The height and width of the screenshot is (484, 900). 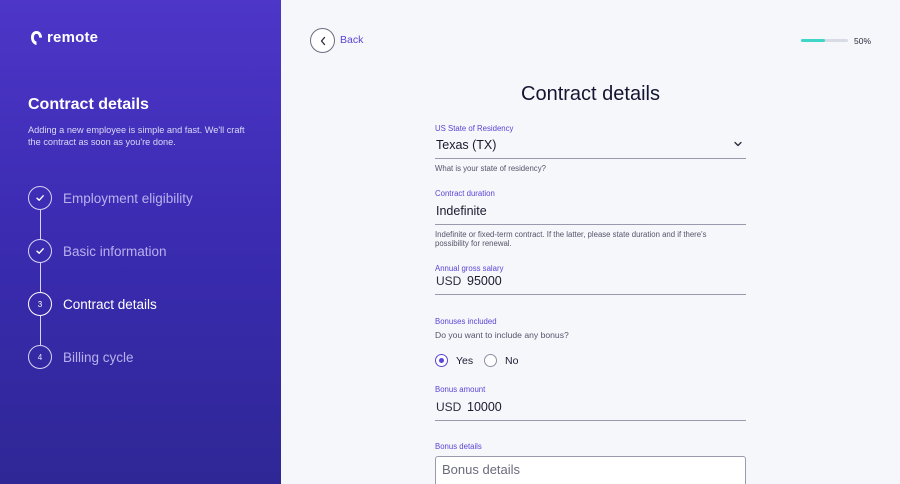 I want to click on bonus-amount-underline, so click(x=590, y=420).